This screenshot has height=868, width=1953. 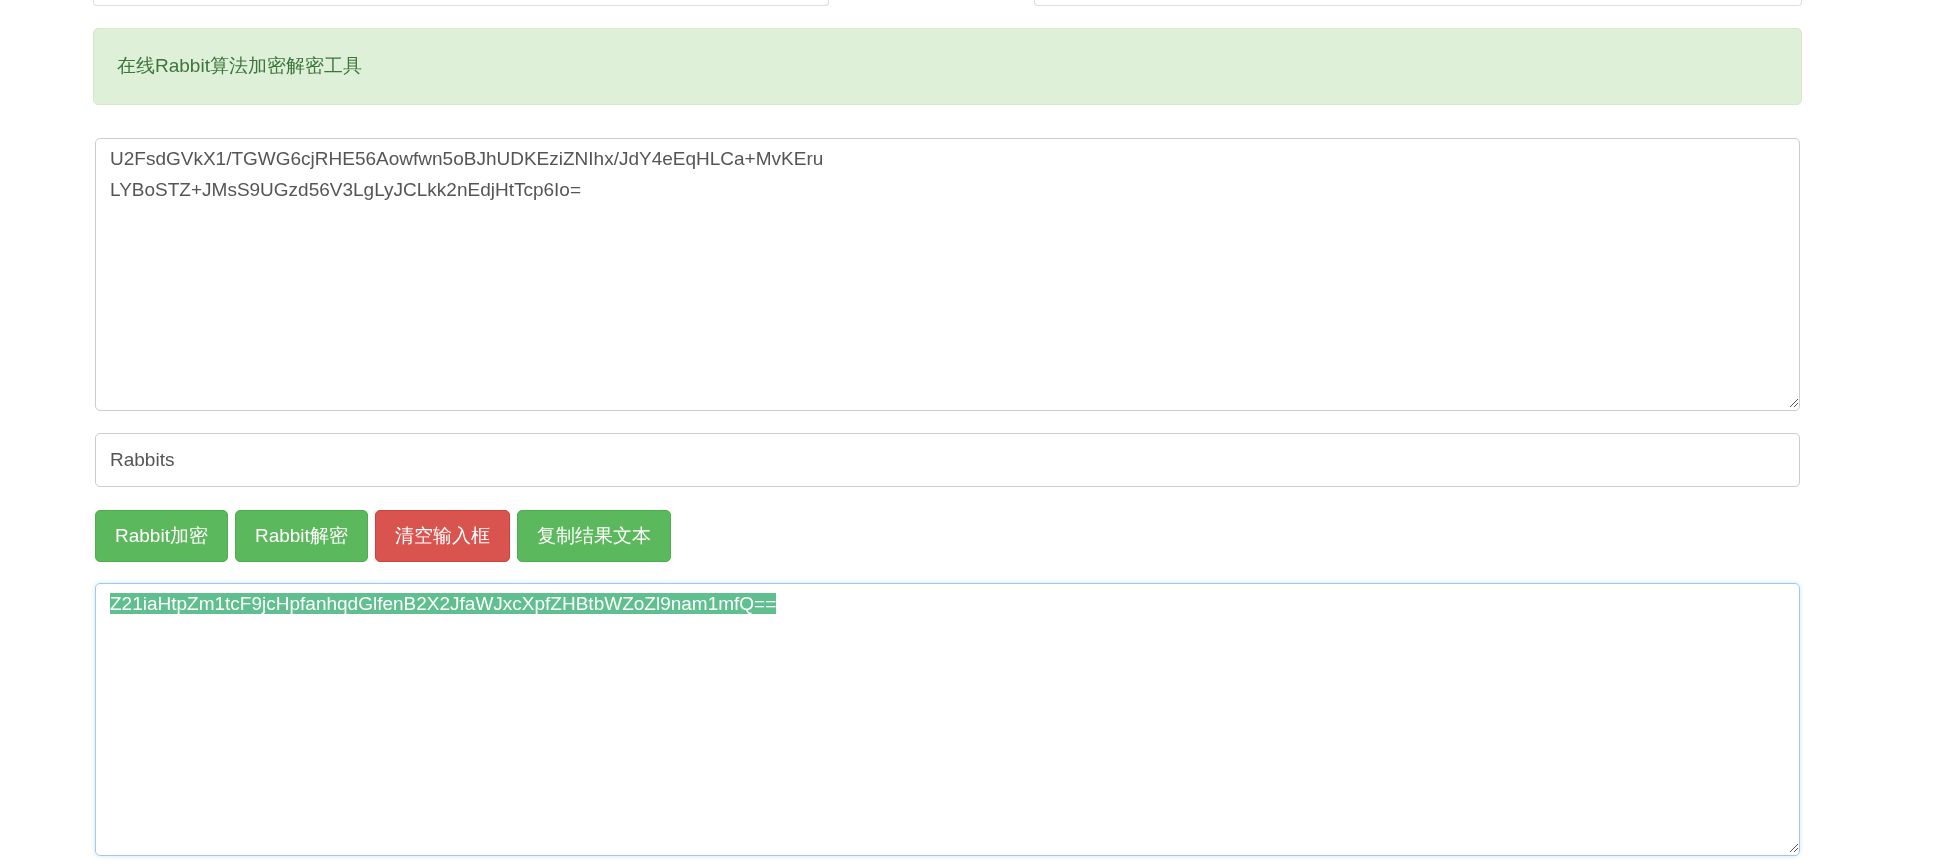 What do you see at coordinates (947, 460) in the screenshot?
I see `key-field: Rabbits` at bounding box center [947, 460].